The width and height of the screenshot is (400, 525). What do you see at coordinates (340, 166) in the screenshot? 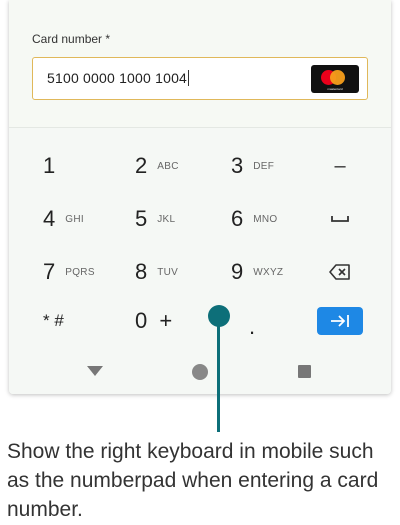
I see `minus-key: –` at bounding box center [340, 166].